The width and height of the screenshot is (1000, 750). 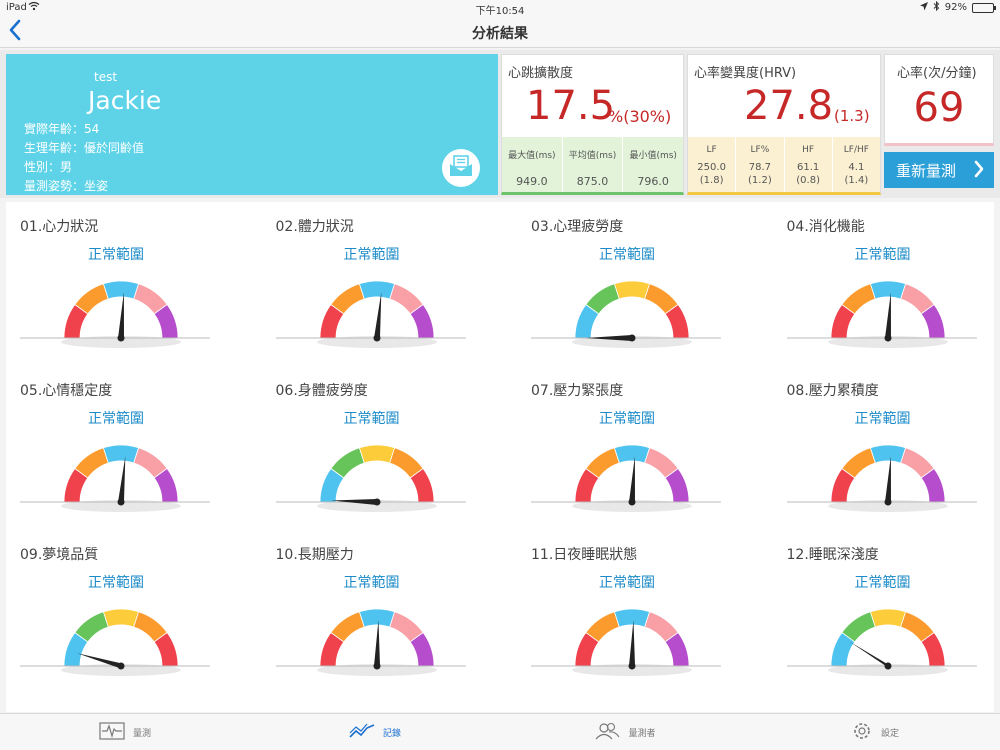 What do you see at coordinates (979, 171) in the screenshot?
I see `chevron-right-icon` at bounding box center [979, 171].